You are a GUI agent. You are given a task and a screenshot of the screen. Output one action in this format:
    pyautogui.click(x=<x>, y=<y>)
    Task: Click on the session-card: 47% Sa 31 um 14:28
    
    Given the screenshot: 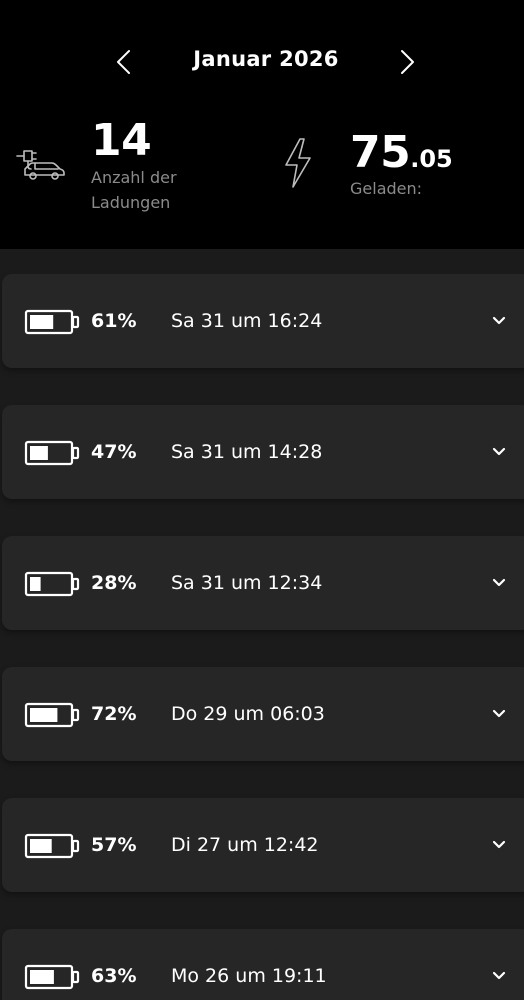 What is the action you would take?
    pyautogui.click(x=263, y=452)
    